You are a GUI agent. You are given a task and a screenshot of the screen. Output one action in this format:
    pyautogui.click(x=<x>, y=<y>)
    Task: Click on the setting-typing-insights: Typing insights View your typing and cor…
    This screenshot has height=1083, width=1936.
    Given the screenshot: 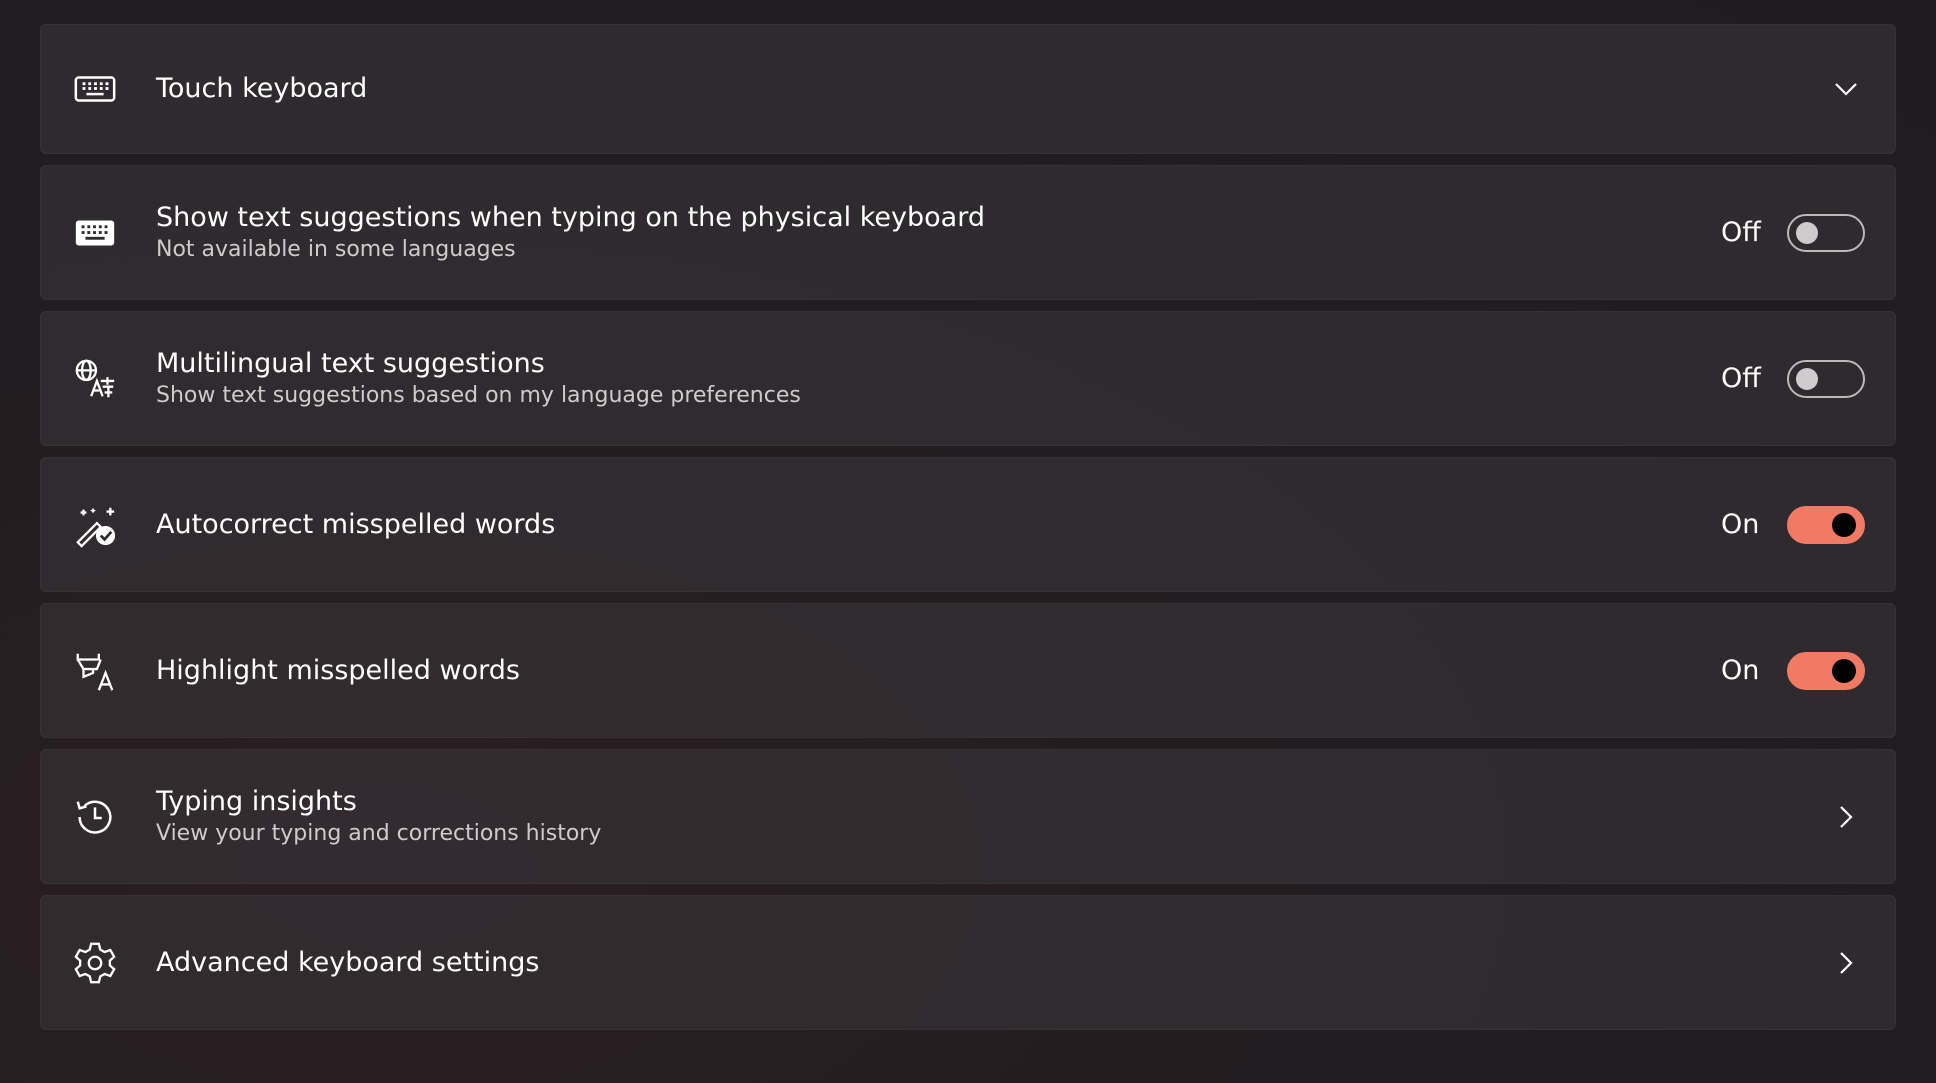 What is the action you would take?
    pyautogui.click(x=968, y=816)
    